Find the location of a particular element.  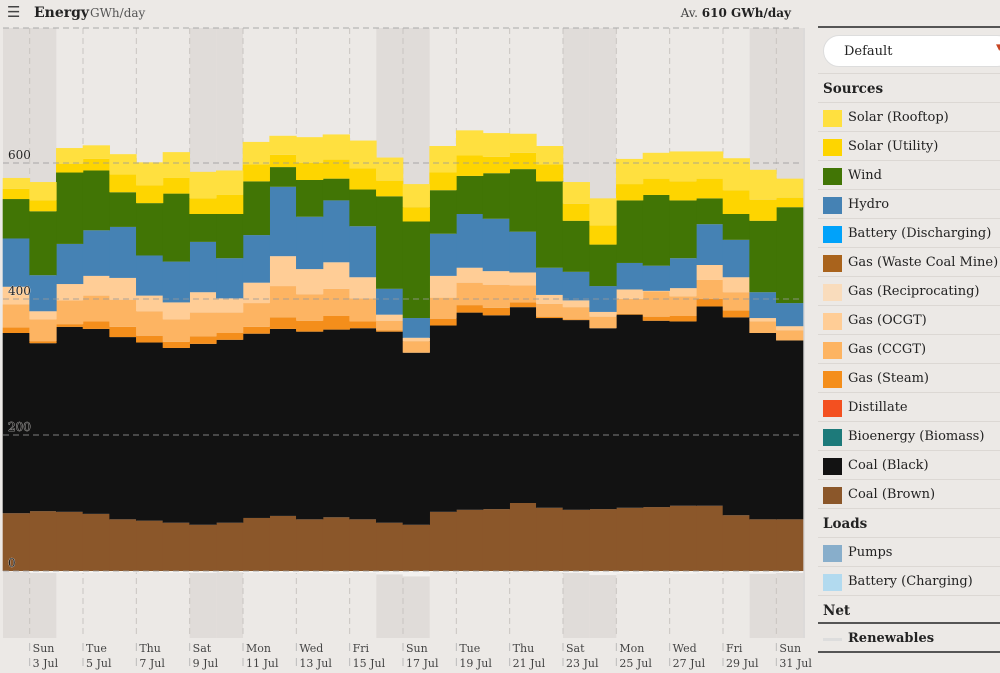

panel-divider is located at coordinates (909, 27).